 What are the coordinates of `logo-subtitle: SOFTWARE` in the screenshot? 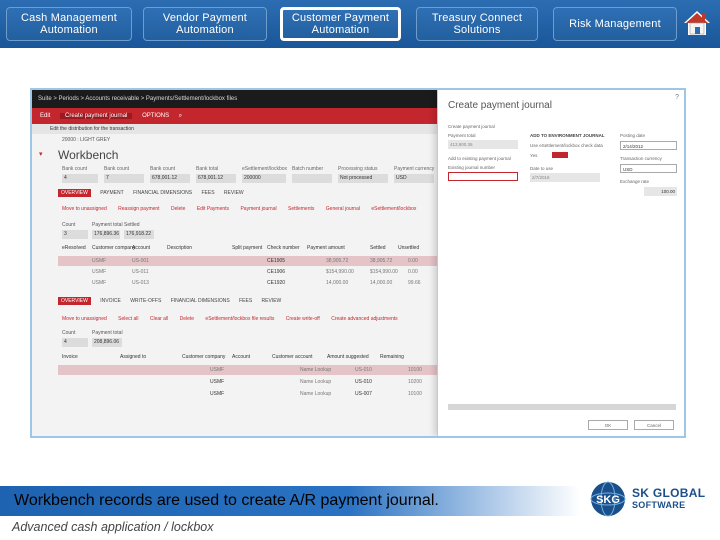 It's located at (659, 505).